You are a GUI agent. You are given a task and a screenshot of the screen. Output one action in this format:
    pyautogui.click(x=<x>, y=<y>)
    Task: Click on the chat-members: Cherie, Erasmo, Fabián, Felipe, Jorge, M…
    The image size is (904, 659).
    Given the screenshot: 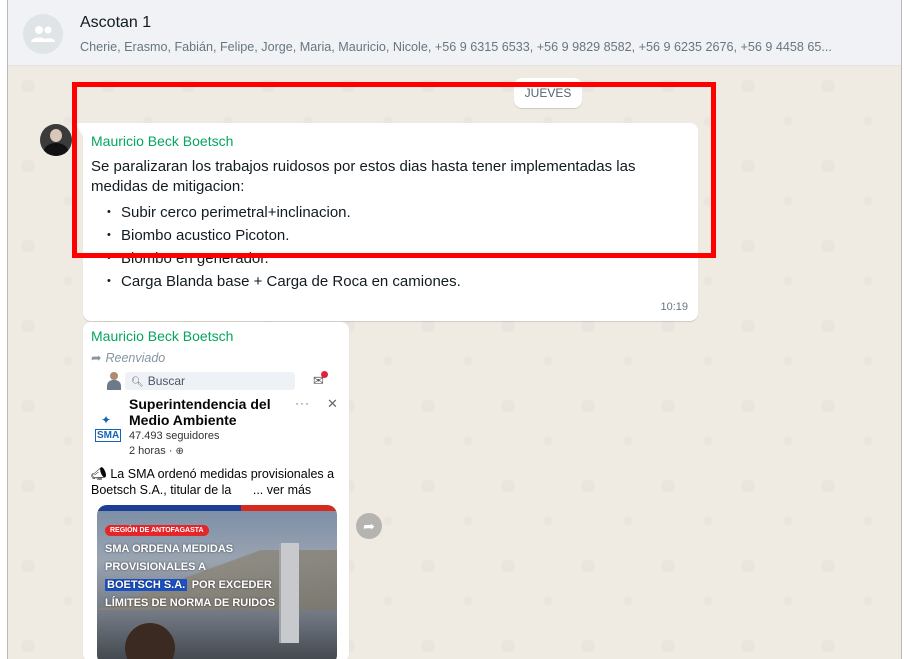 What is the action you would take?
    pyautogui.click(x=456, y=47)
    